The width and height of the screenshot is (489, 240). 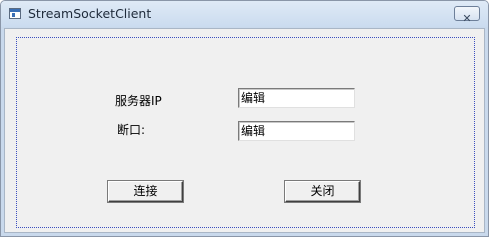 What do you see at coordinates (138, 101) in the screenshot?
I see `server-ip-label: 服务器IP` at bounding box center [138, 101].